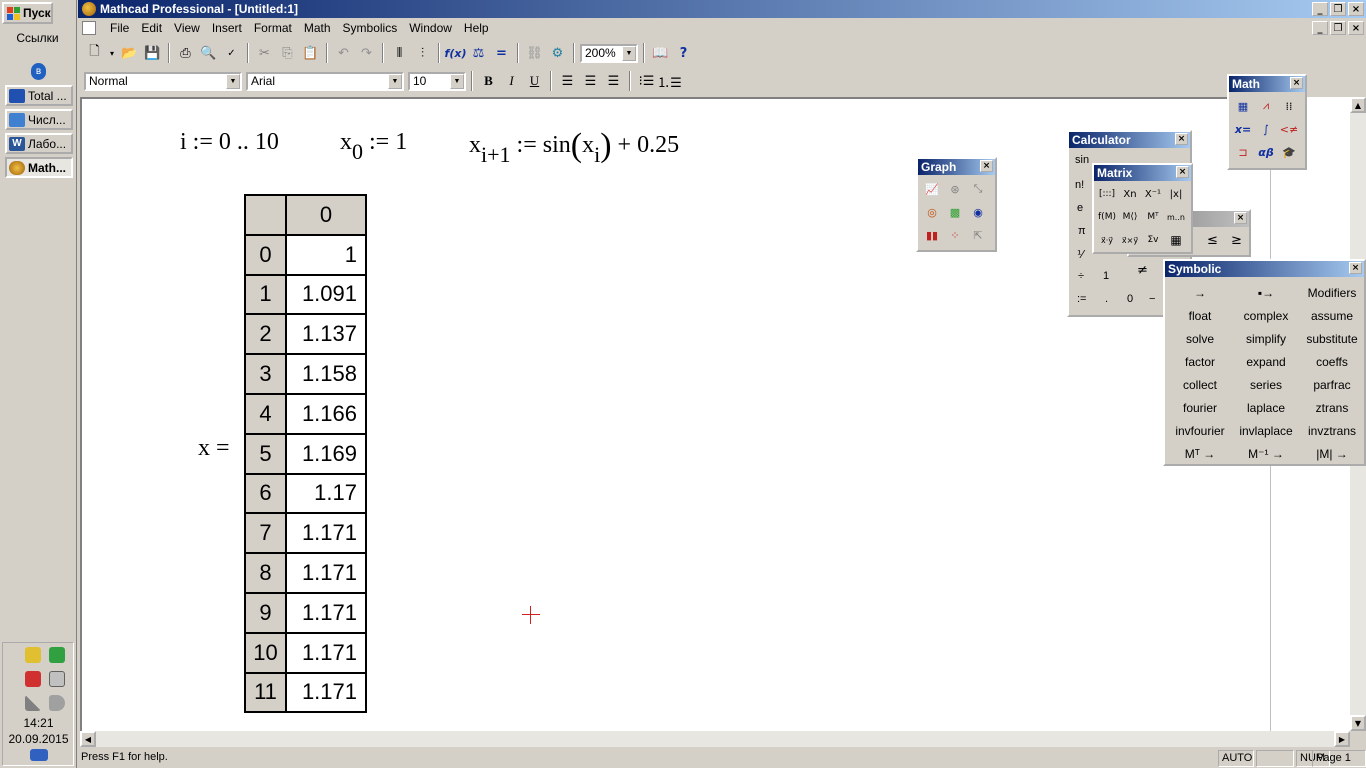 This screenshot has width=1366, height=768. Describe the element at coordinates (38, 71) in the screenshot. I see `bluetooth-icon: ʙ` at that location.